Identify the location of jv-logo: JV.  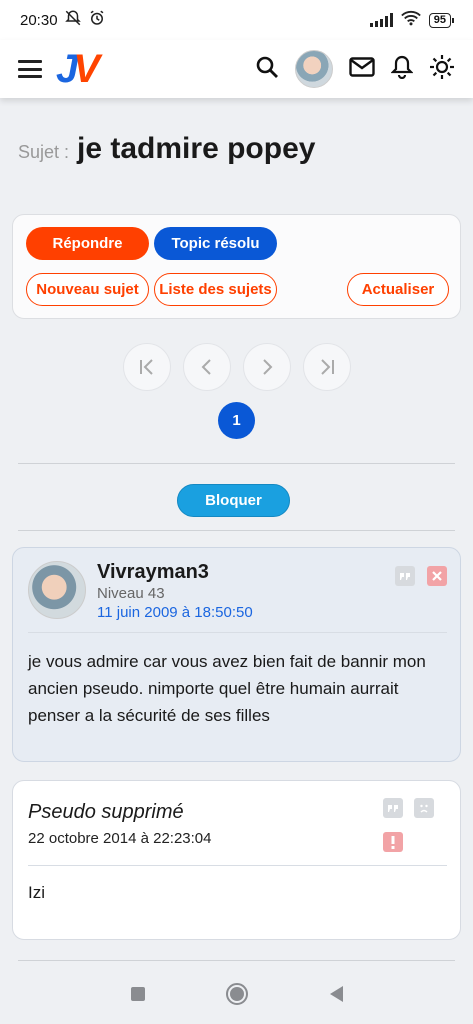
(78, 69).